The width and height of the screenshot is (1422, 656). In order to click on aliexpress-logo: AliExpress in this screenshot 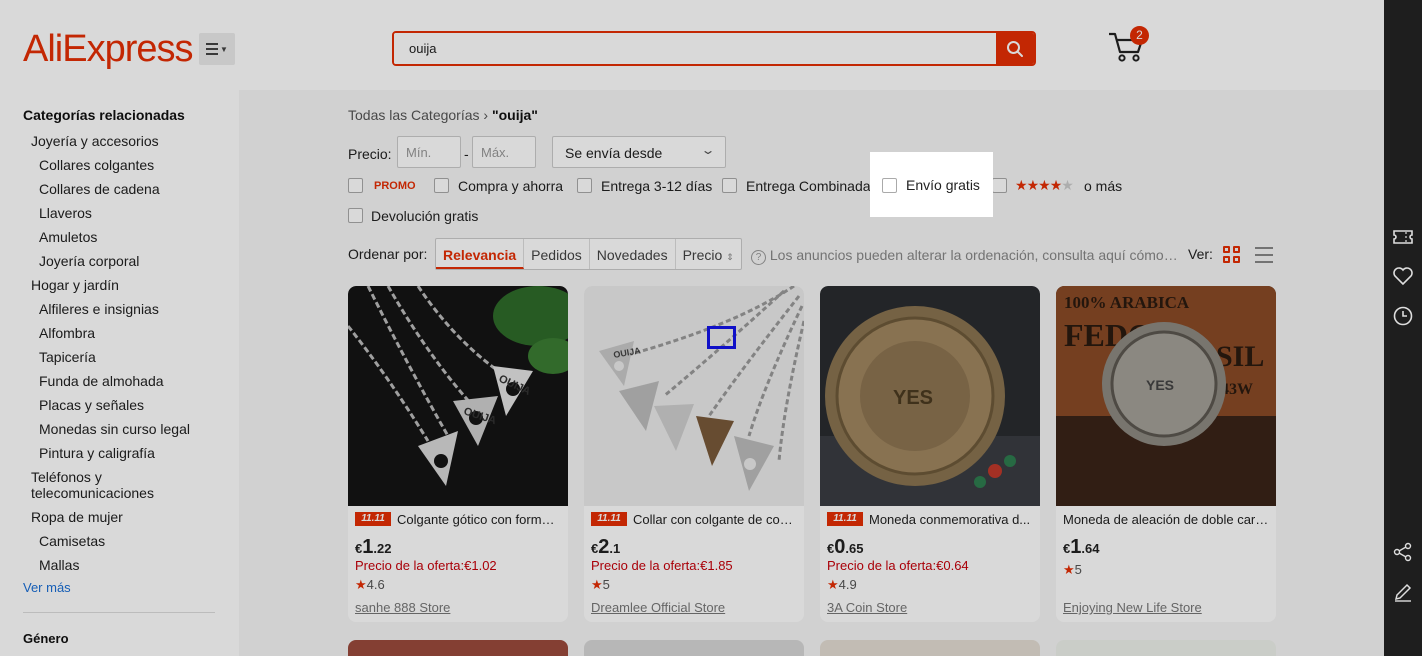, I will do `click(108, 49)`.